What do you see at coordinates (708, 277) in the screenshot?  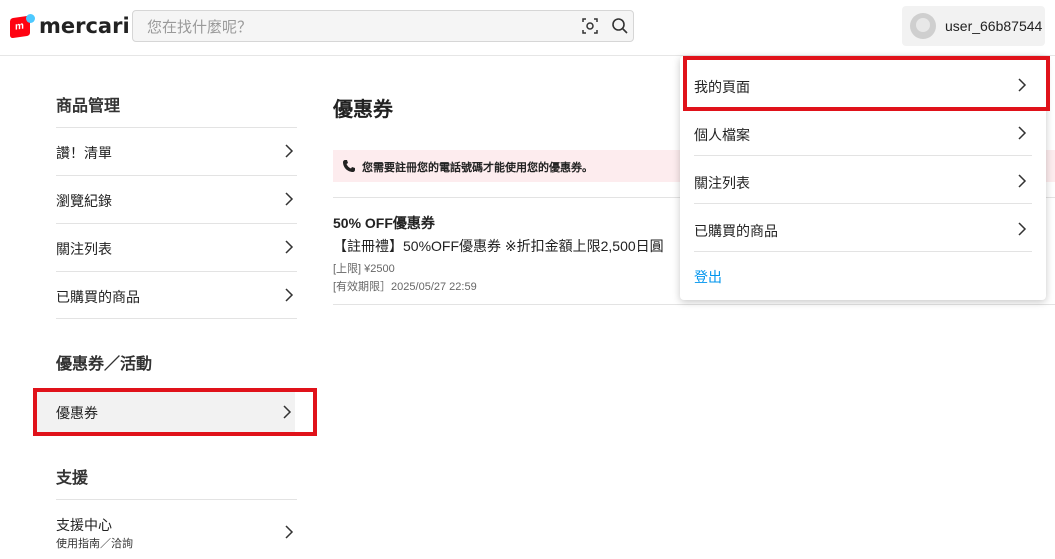 I see `logout-link: 登出` at bounding box center [708, 277].